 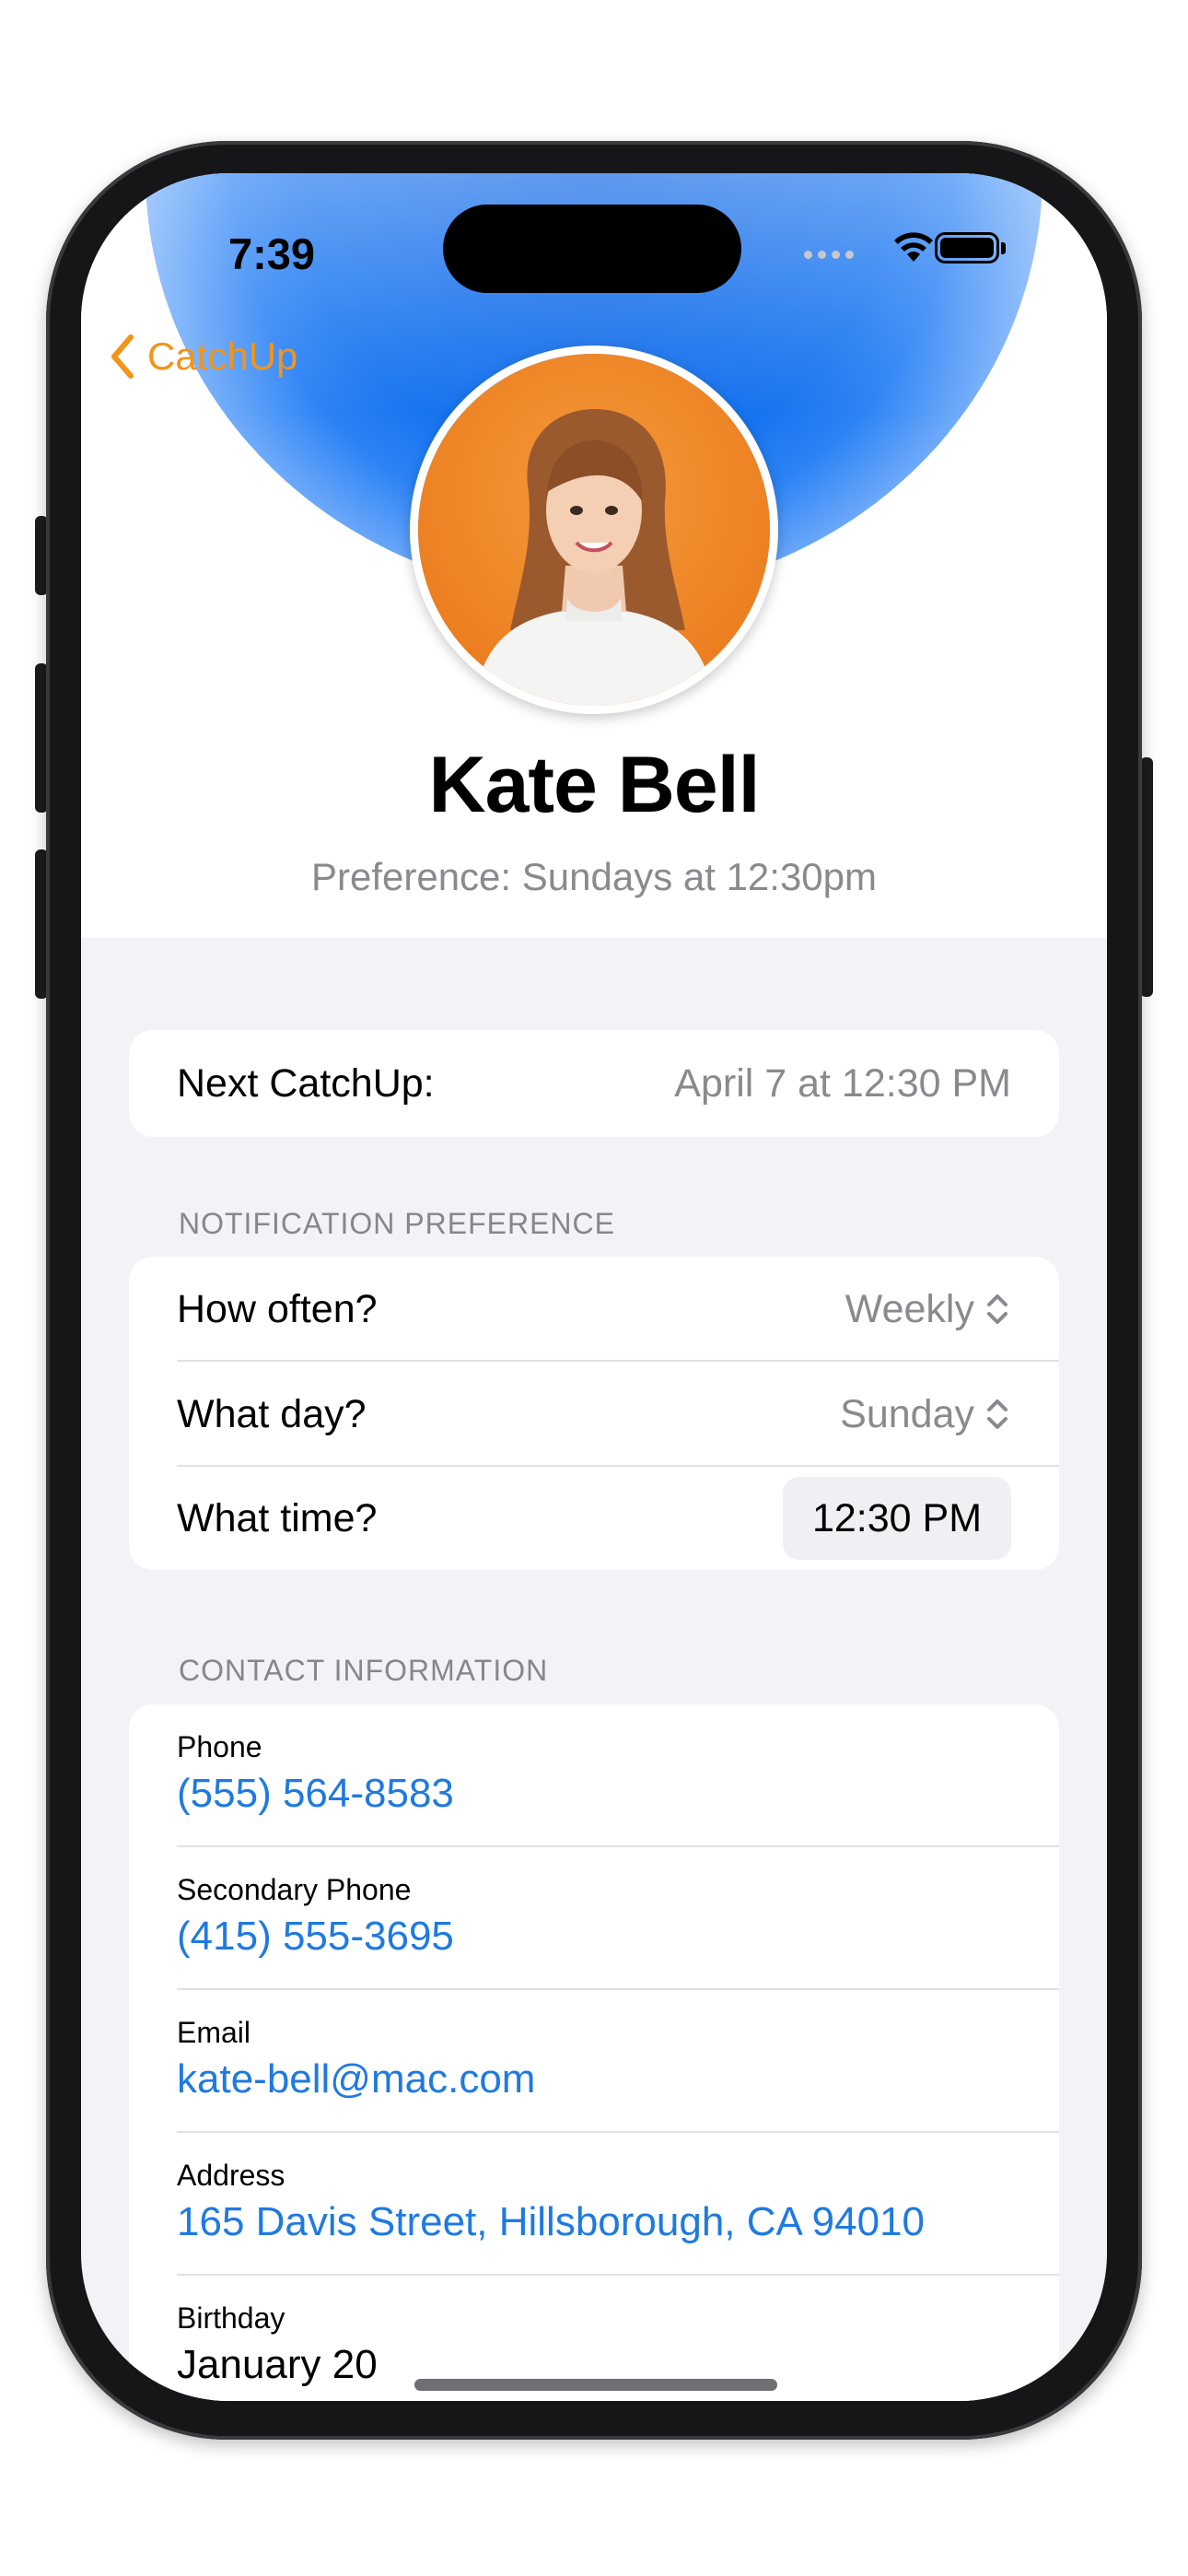 What do you see at coordinates (595, 2385) in the screenshot?
I see `home-indicator` at bounding box center [595, 2385].